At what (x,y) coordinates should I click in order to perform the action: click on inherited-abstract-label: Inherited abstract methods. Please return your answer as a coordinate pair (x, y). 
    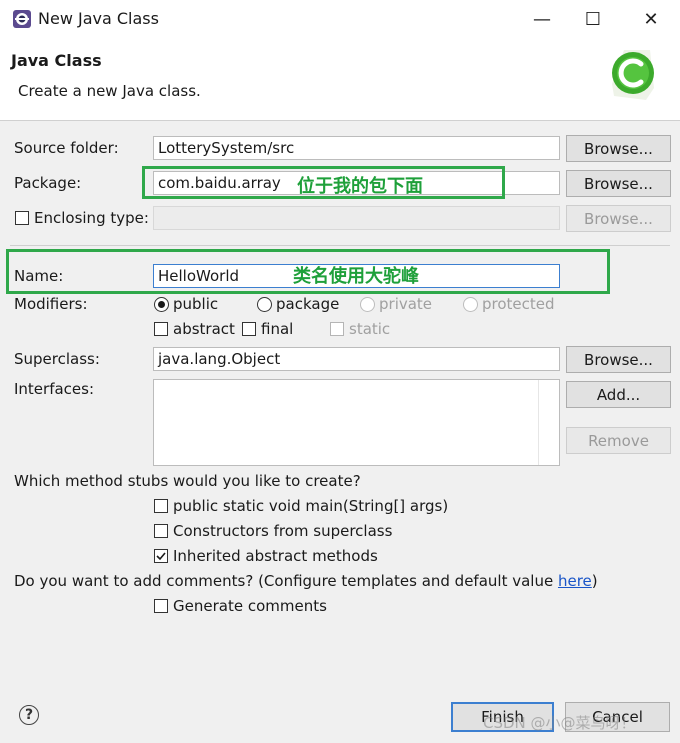
    Looking at the image, I should click on (275, 556).